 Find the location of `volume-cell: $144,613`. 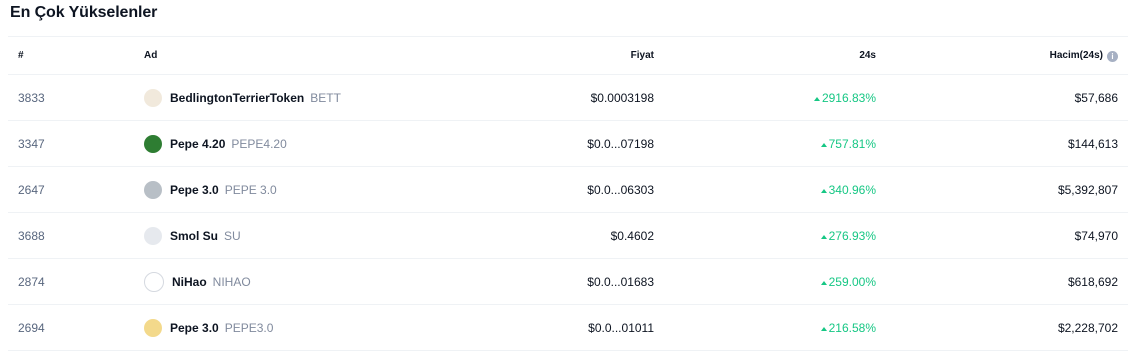

volume-cell: $144,613 is located at coordinates (1002, 143).